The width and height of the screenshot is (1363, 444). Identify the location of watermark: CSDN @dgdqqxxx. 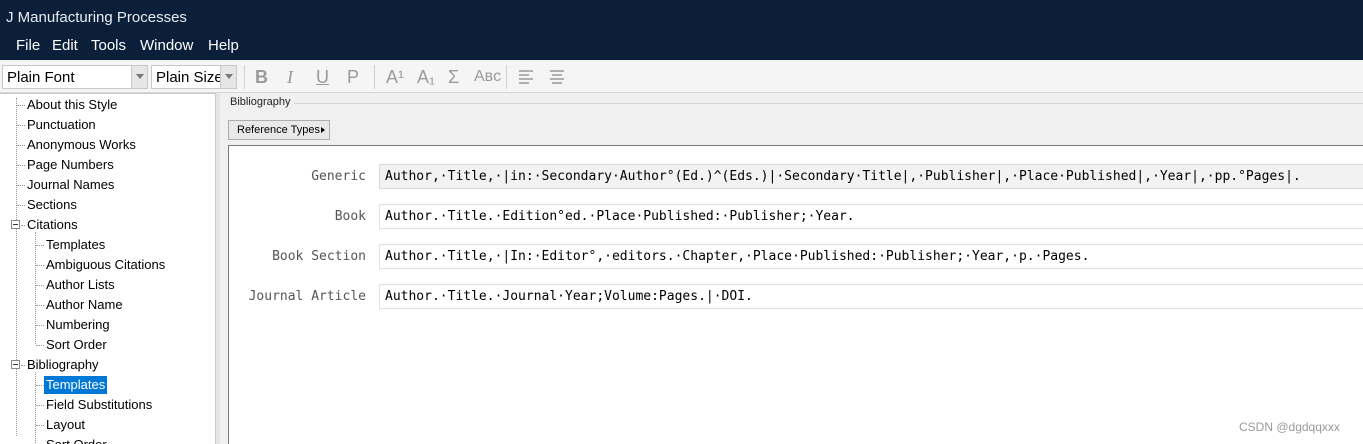
(1289, 427).